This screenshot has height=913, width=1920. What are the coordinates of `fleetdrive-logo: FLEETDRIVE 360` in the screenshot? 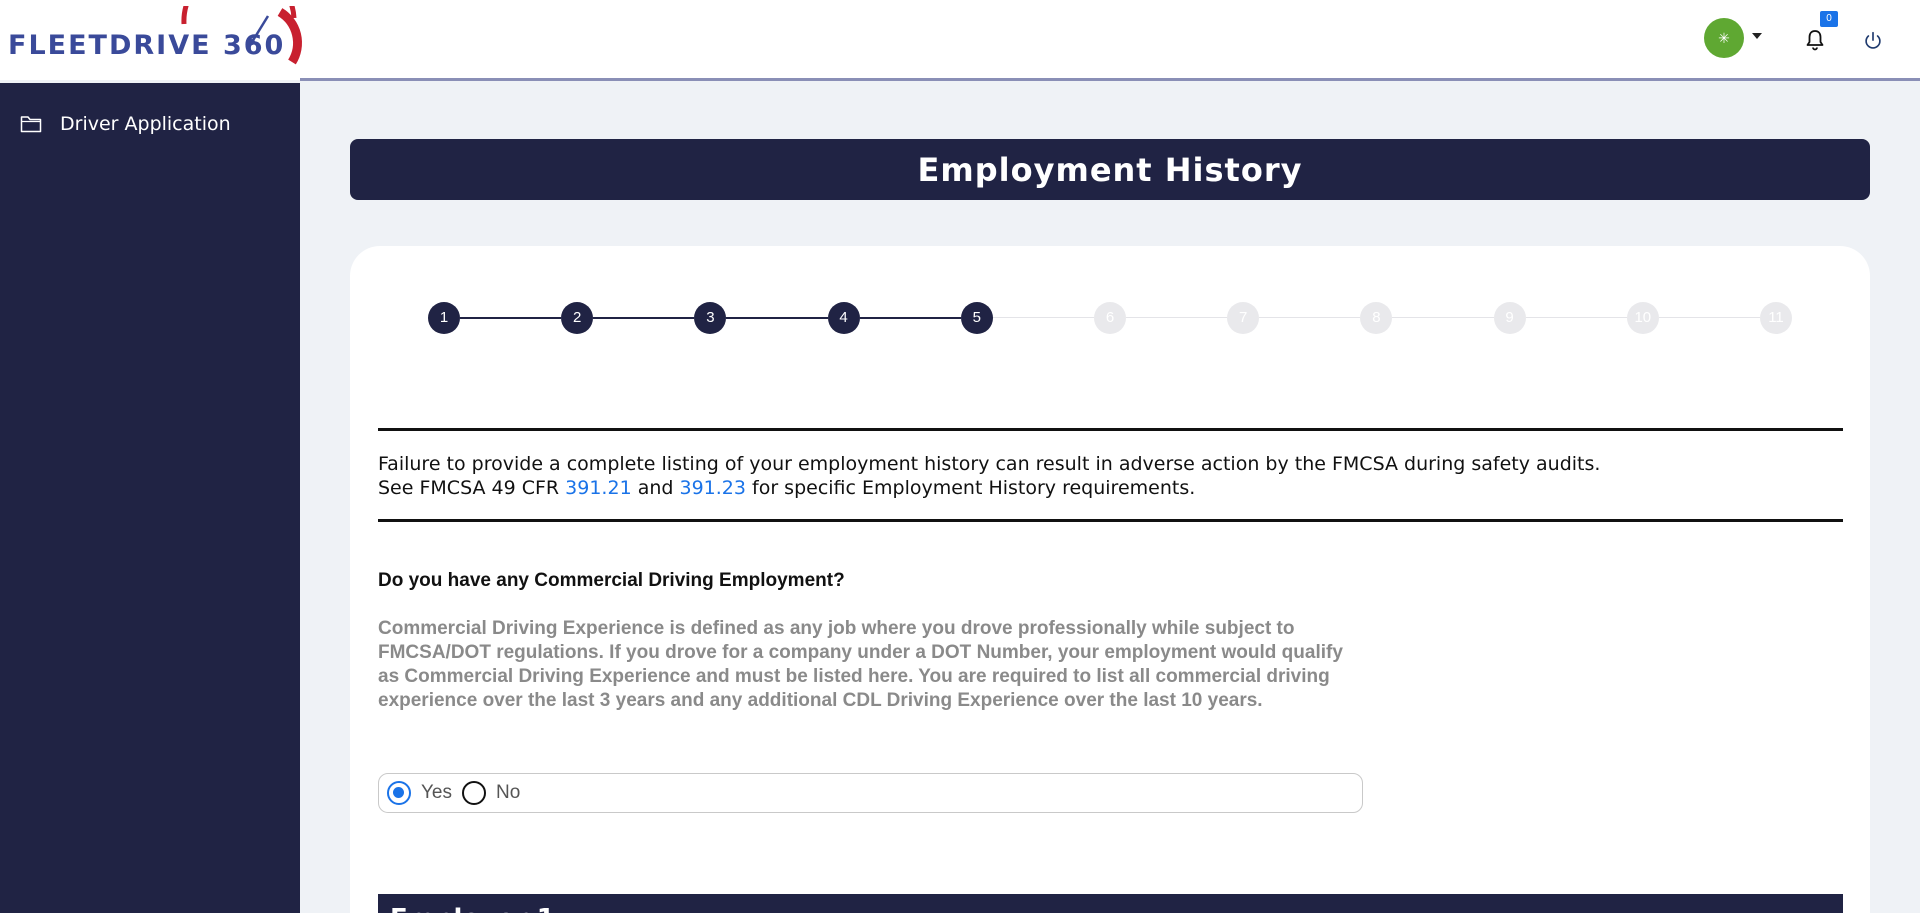 It's located at (156, 38).